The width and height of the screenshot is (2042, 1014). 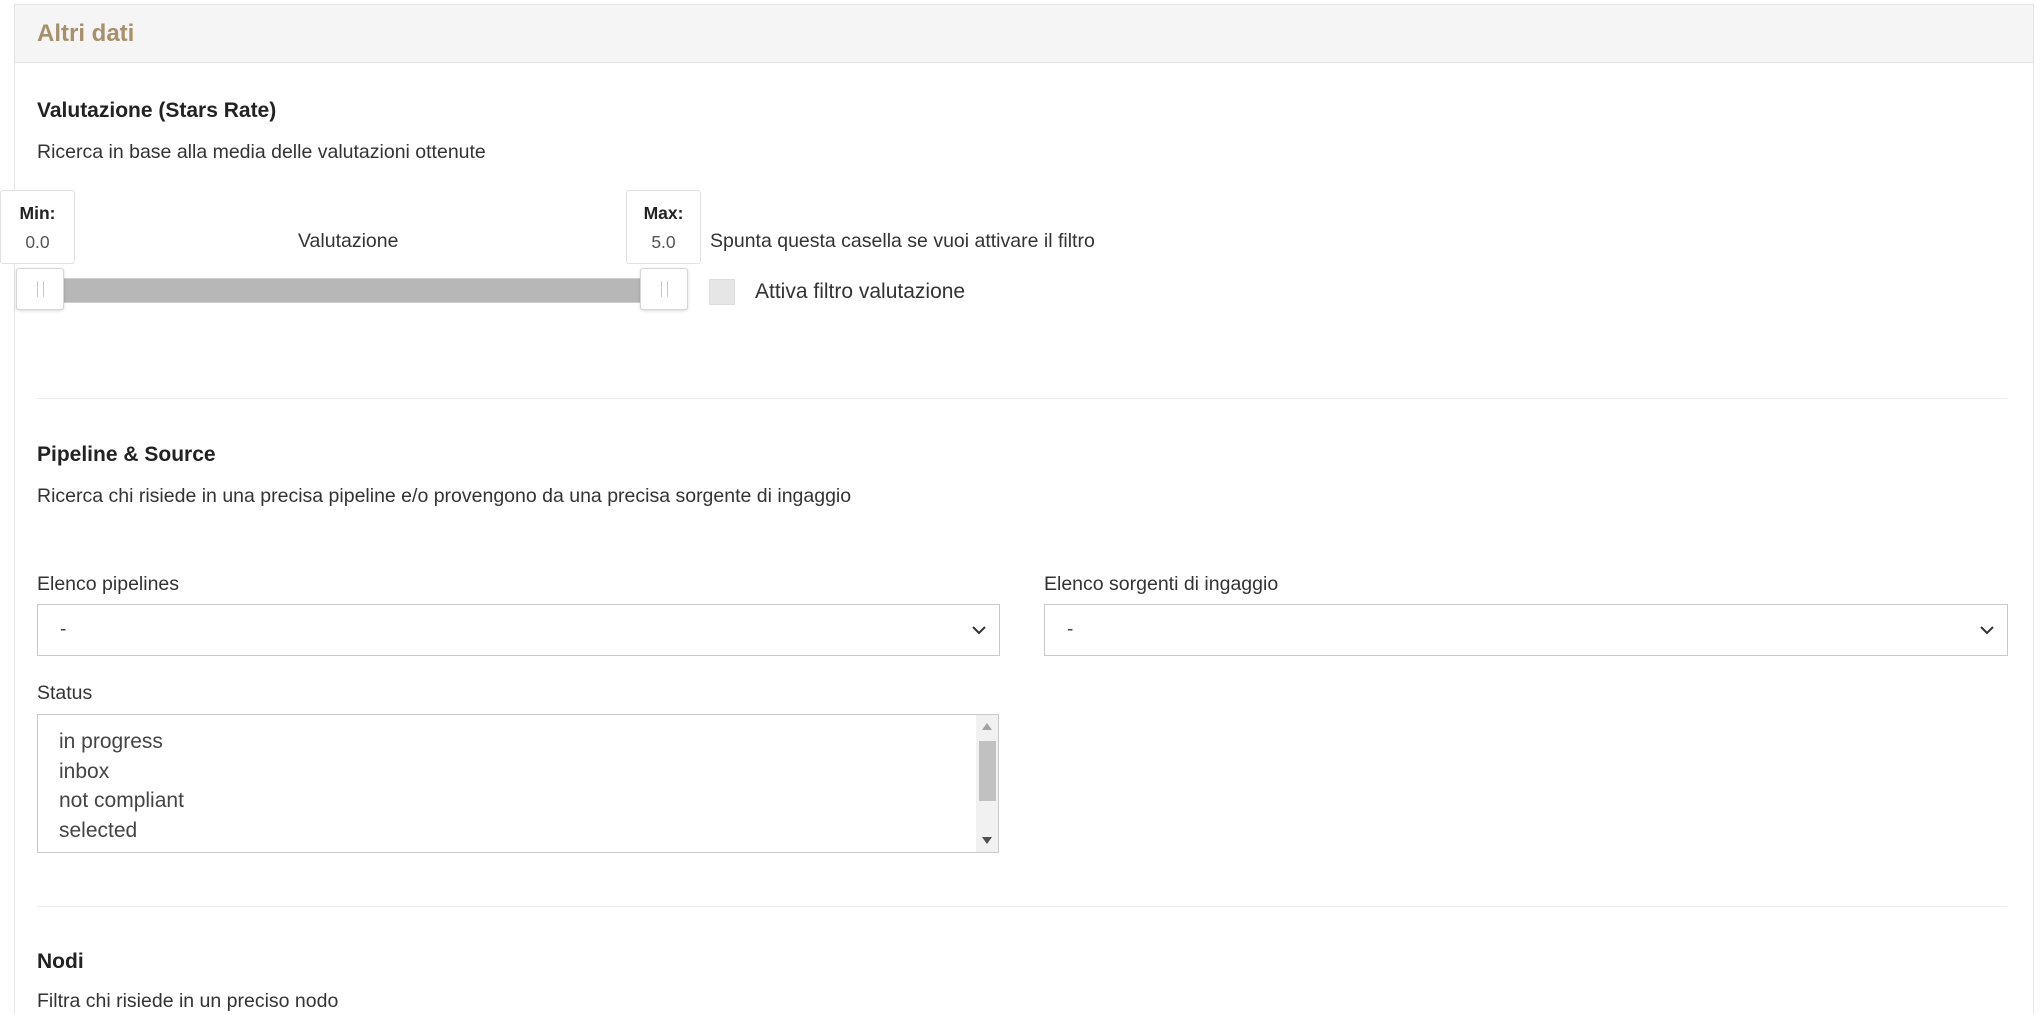 What do you see at coordinates (63, 629) in the screenshot?
I see `pipelines-select-value: -` at bounding box center [63, 629].